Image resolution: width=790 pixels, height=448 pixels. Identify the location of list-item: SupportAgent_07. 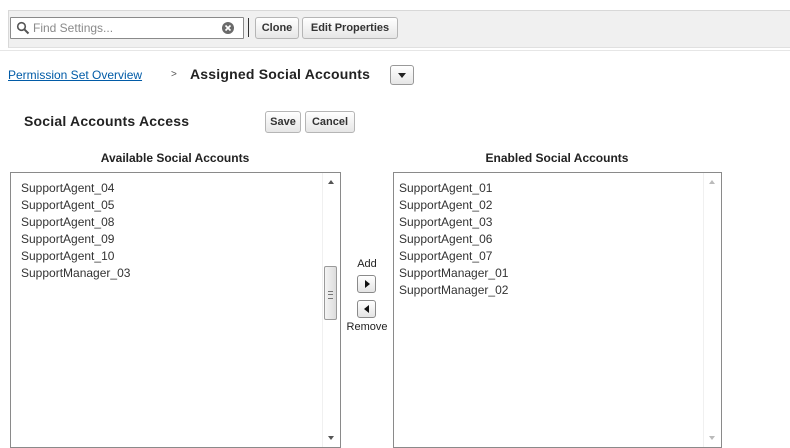
(551, 256).